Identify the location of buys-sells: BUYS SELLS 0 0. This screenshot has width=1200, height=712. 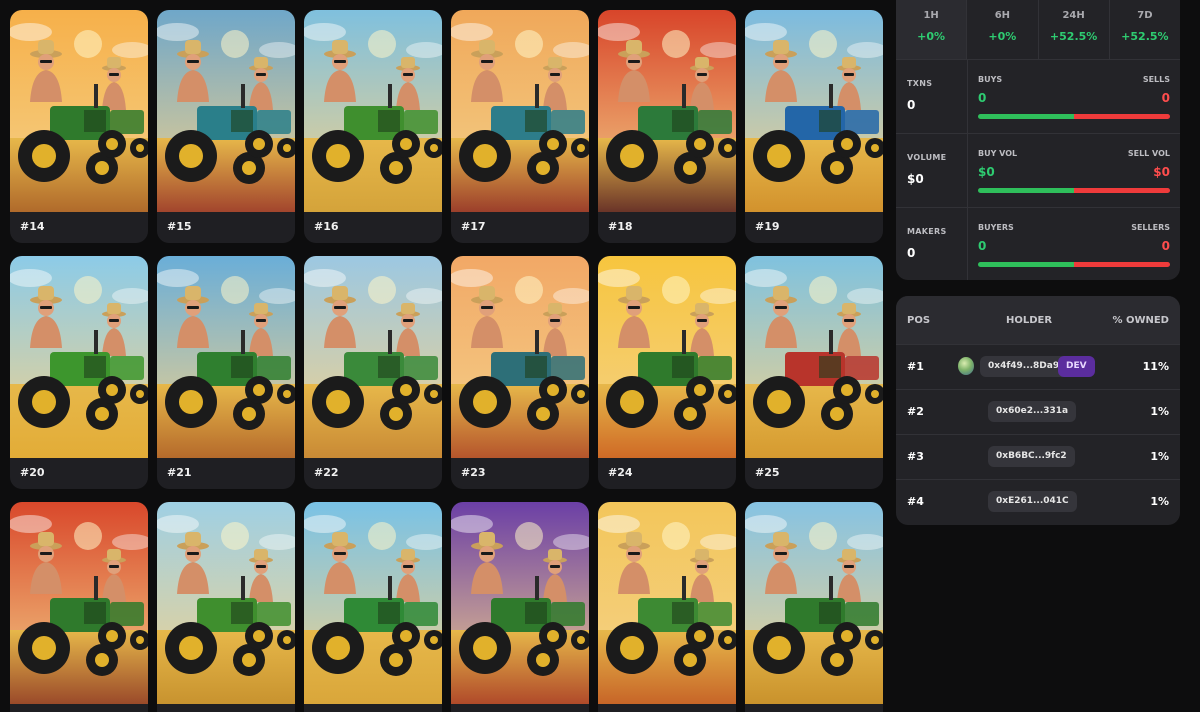
(1074, 96).